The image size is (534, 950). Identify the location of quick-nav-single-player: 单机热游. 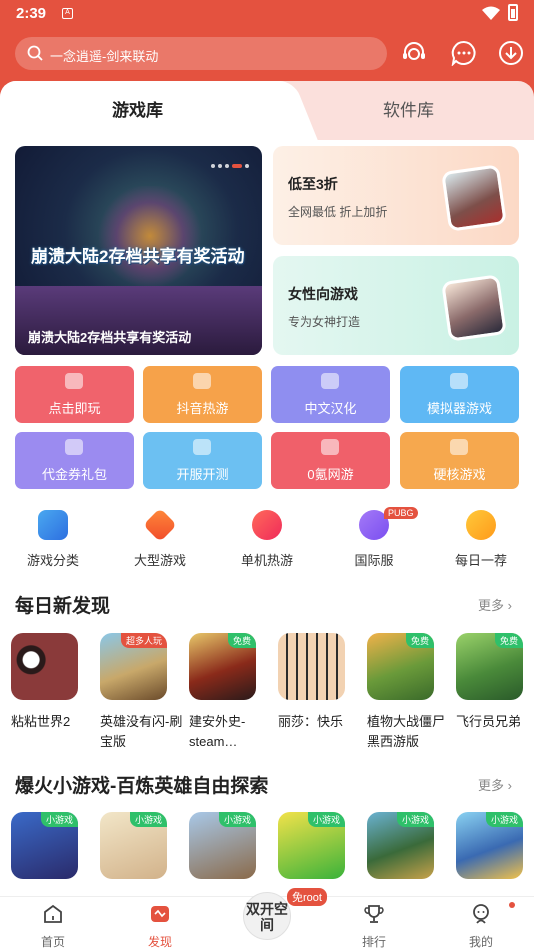
(267, 539).